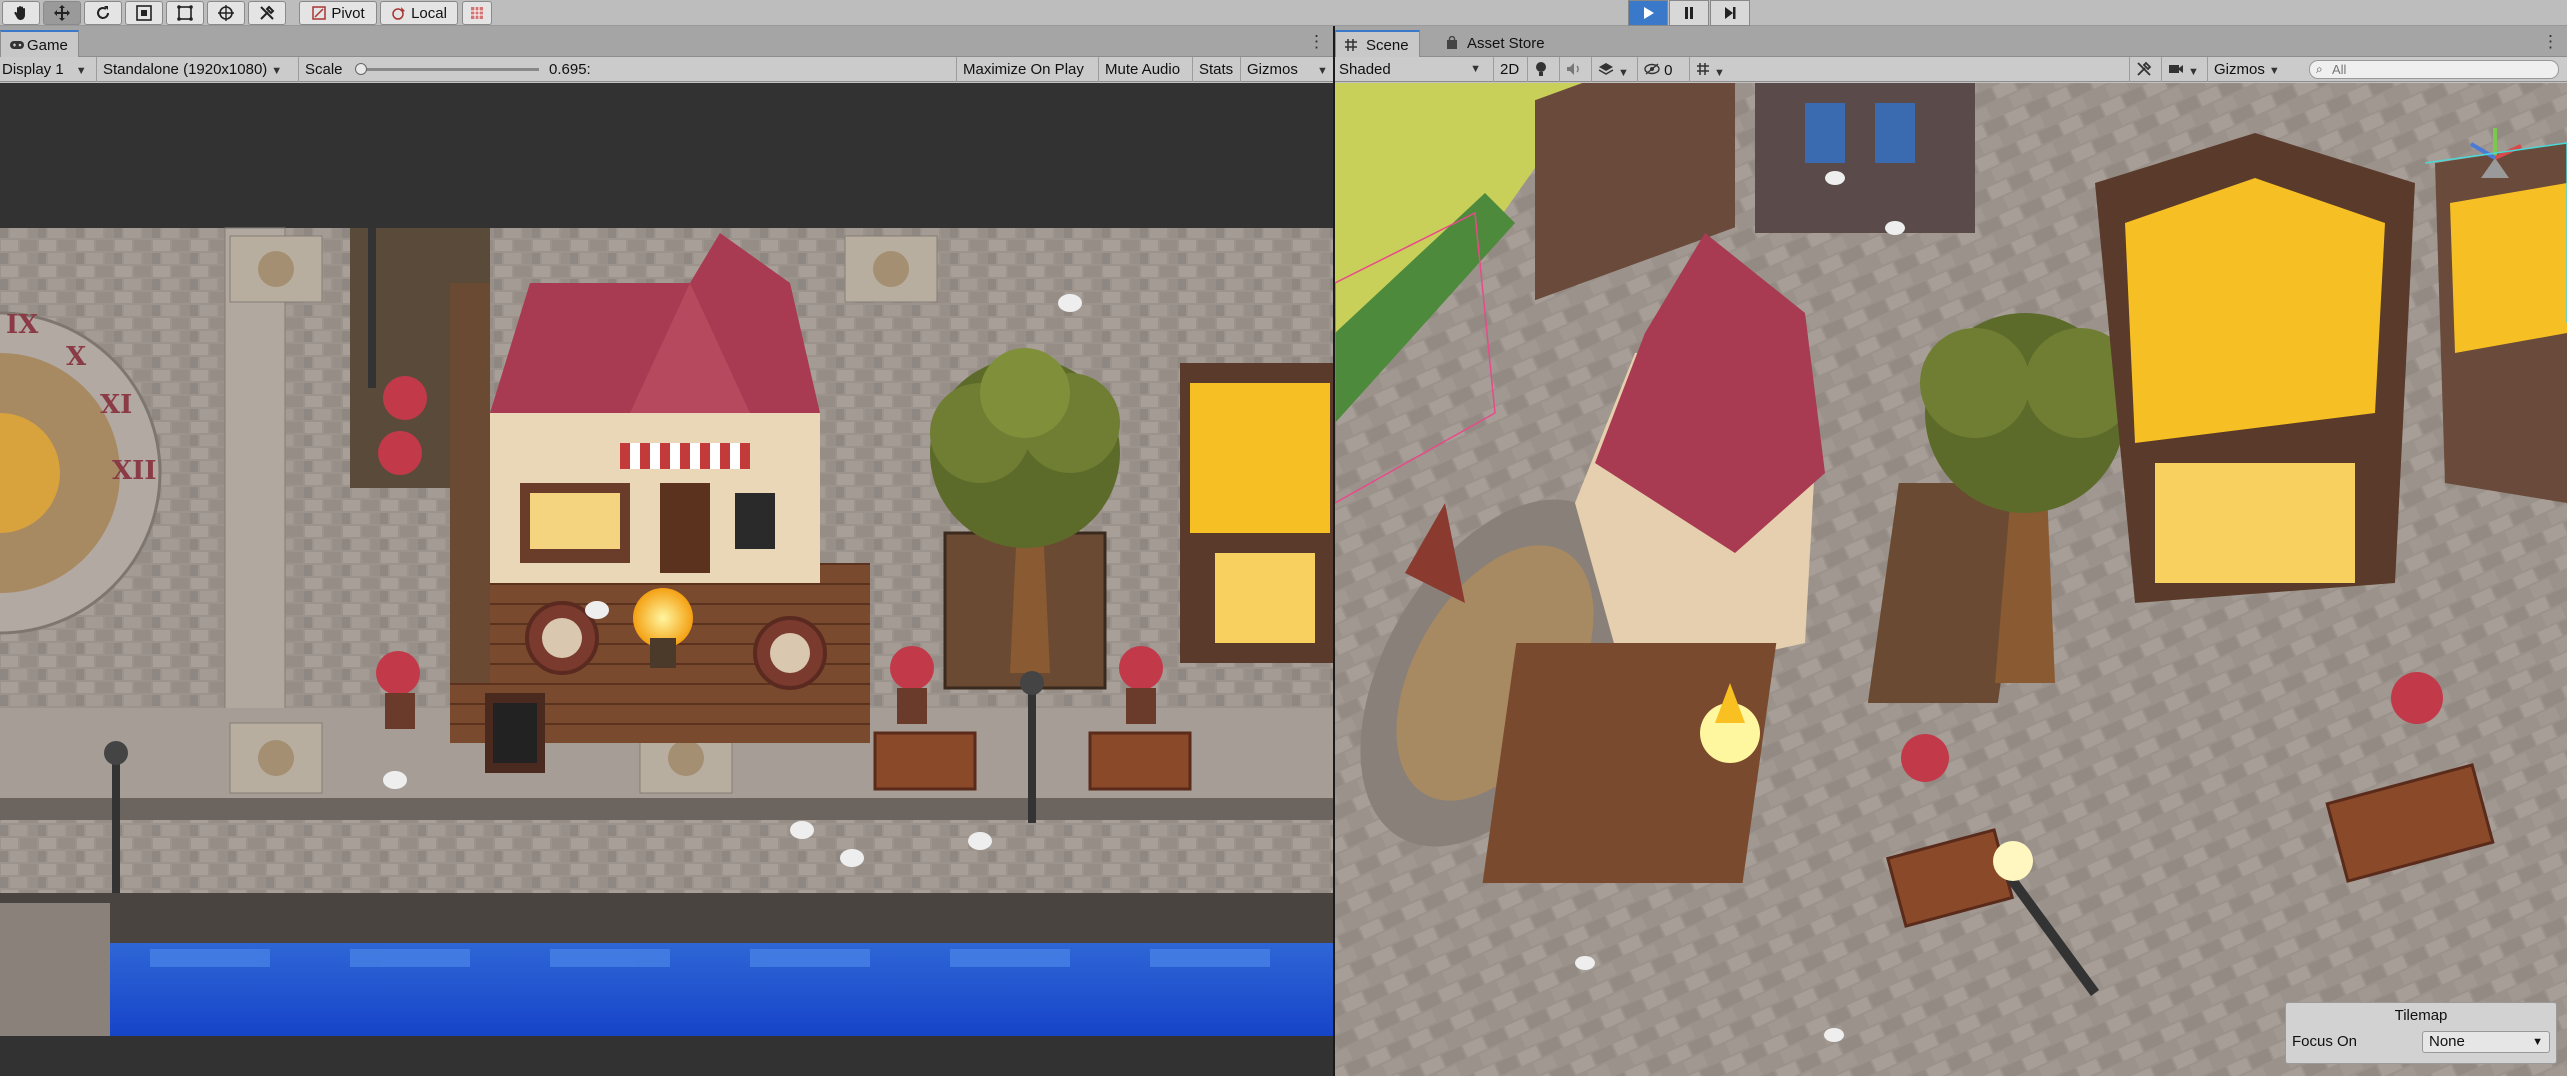 This screenshot has height=1076, width=2567. I want to click on camera-icon, so click(2176, 69).